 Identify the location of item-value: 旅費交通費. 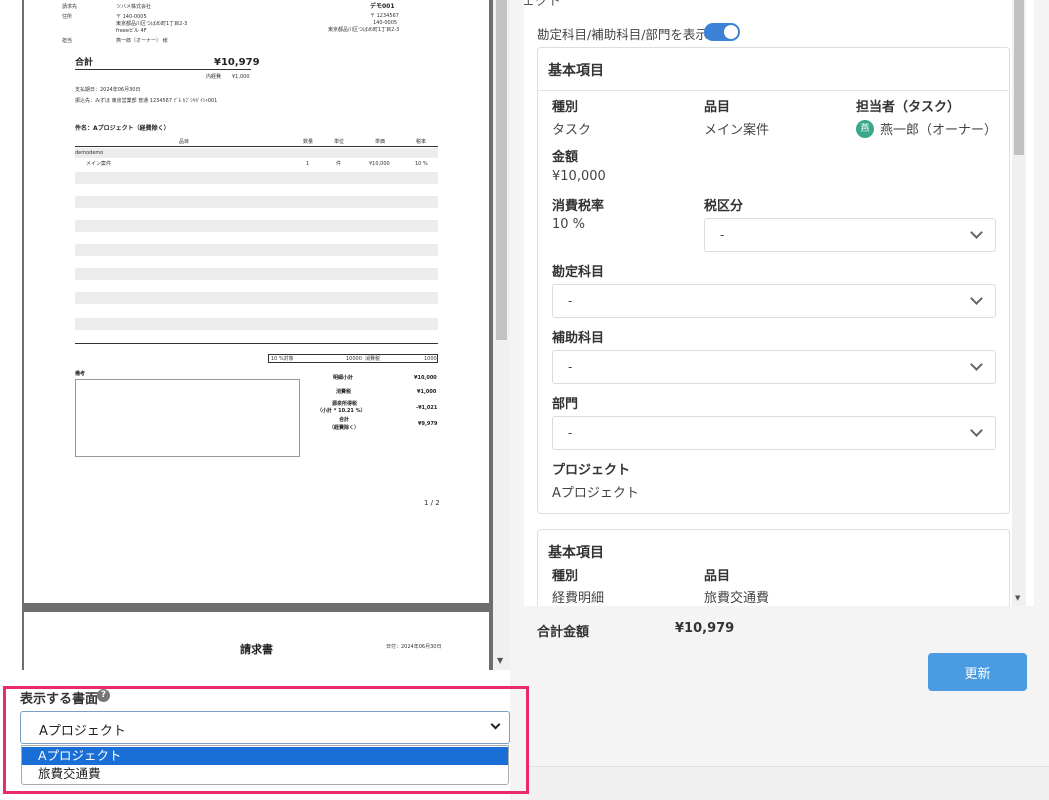
(737, 598).